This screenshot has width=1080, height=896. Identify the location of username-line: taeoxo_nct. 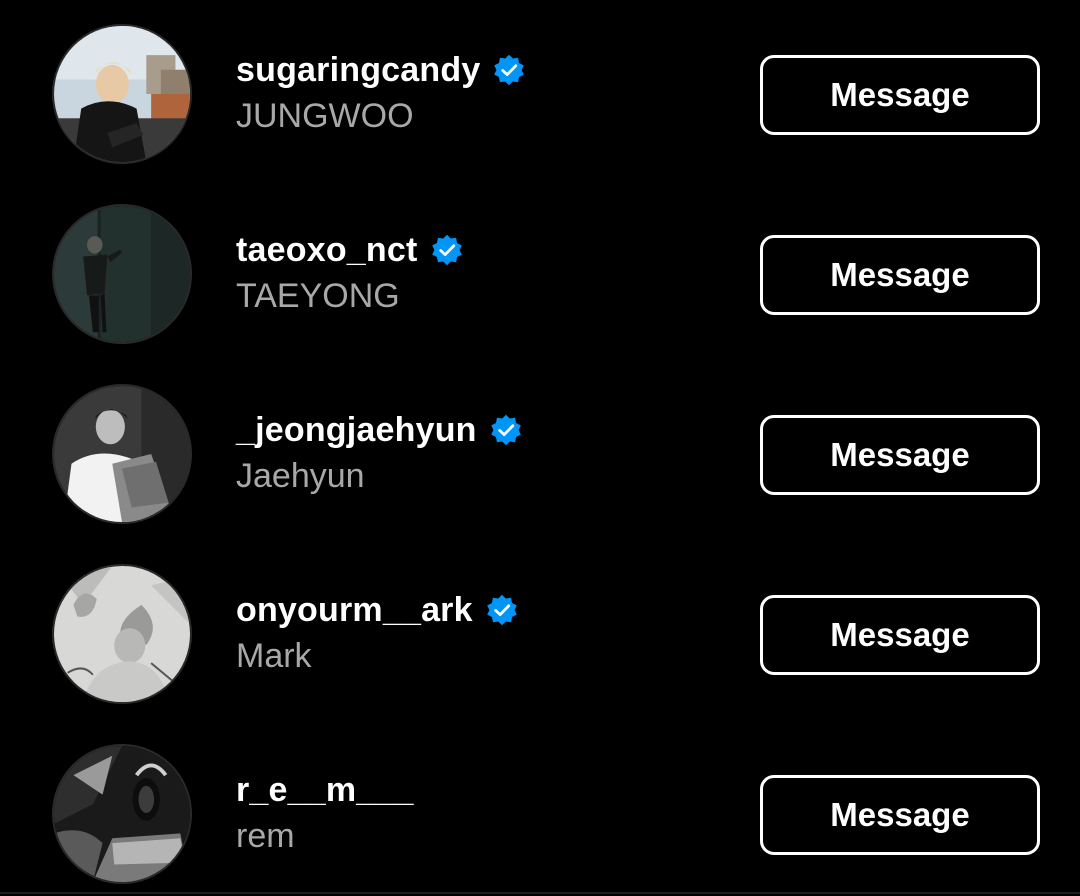
(350, 250).